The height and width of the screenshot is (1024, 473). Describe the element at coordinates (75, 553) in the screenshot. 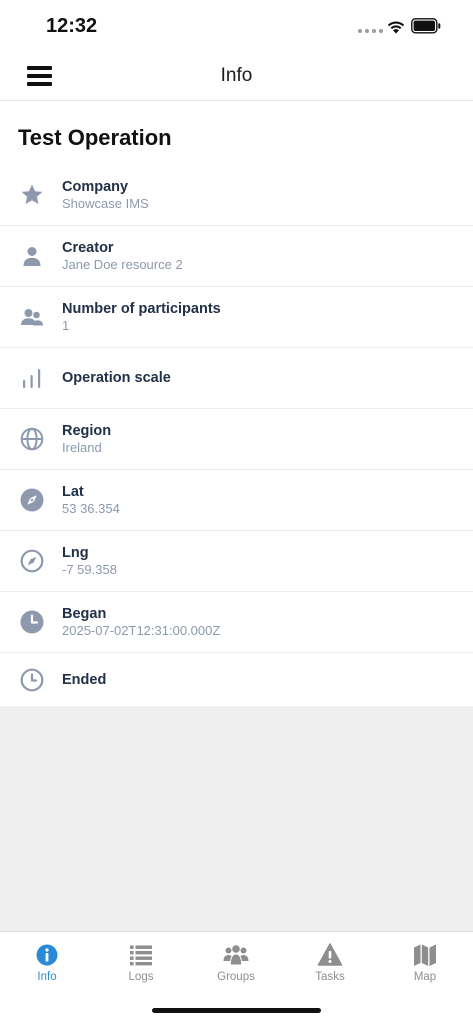

I see `row-label: Lng` at that location.